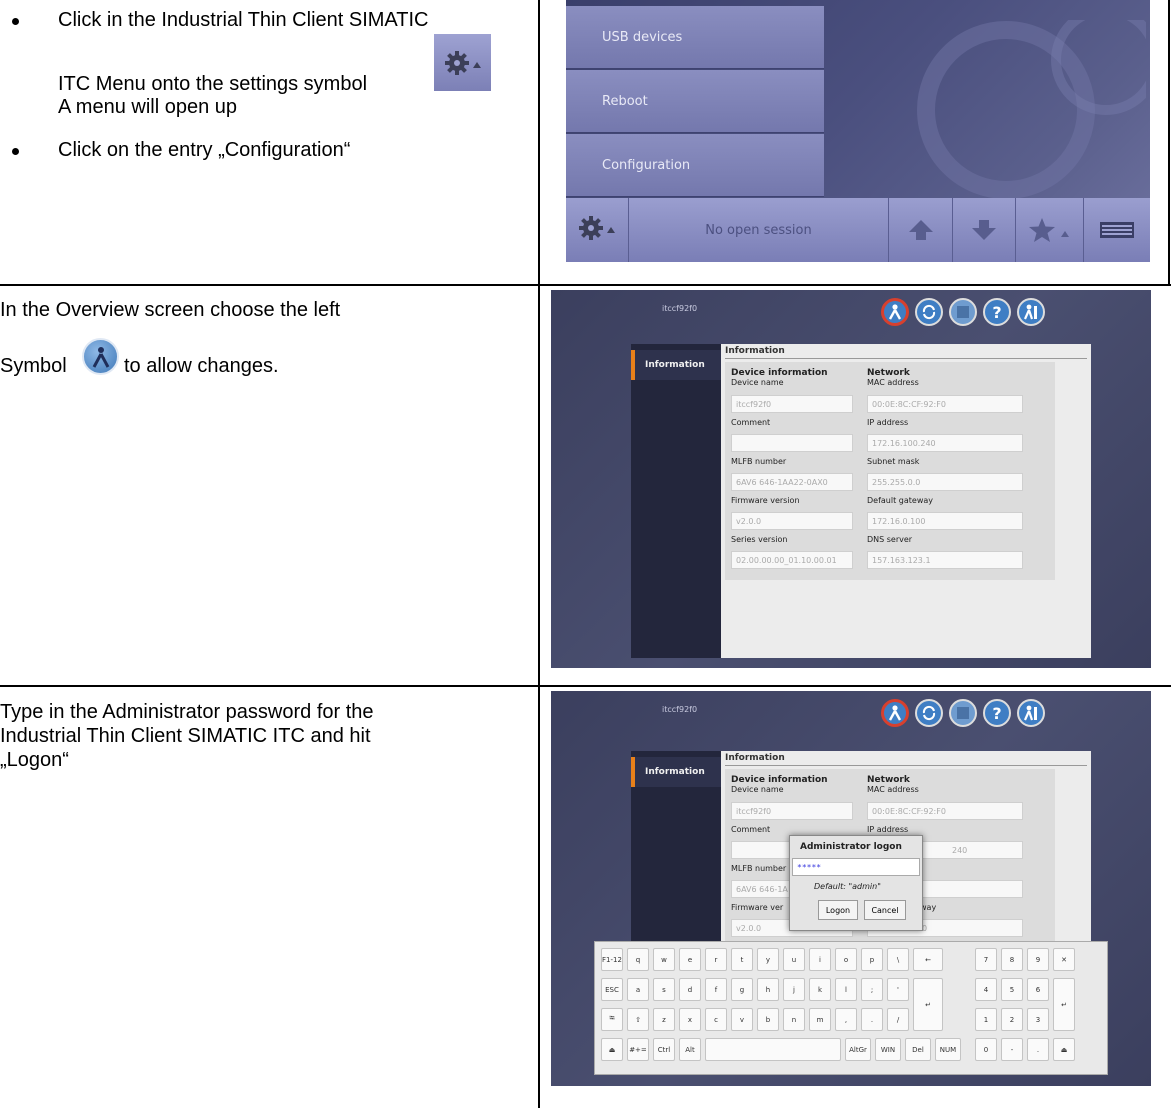 The height and width of the screenshot is (1108, 1171). What do you see at coordinates (928, 959) in the screenshot?
I see `key: ←` at bounding box center [928, 959].